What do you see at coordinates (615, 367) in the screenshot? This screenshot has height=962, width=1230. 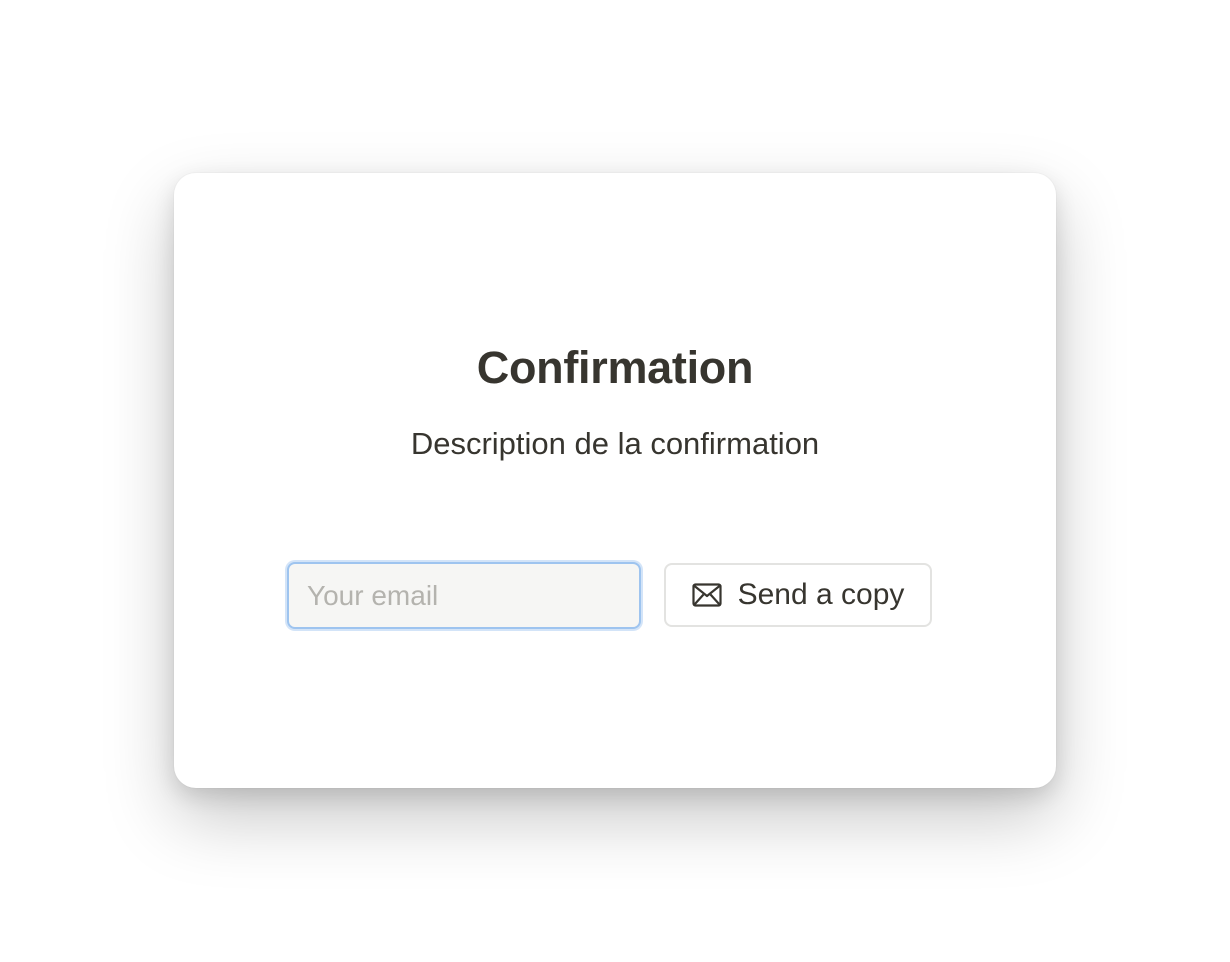 I see `dialog-title: Confirmation` at bounding box center [615, 367].